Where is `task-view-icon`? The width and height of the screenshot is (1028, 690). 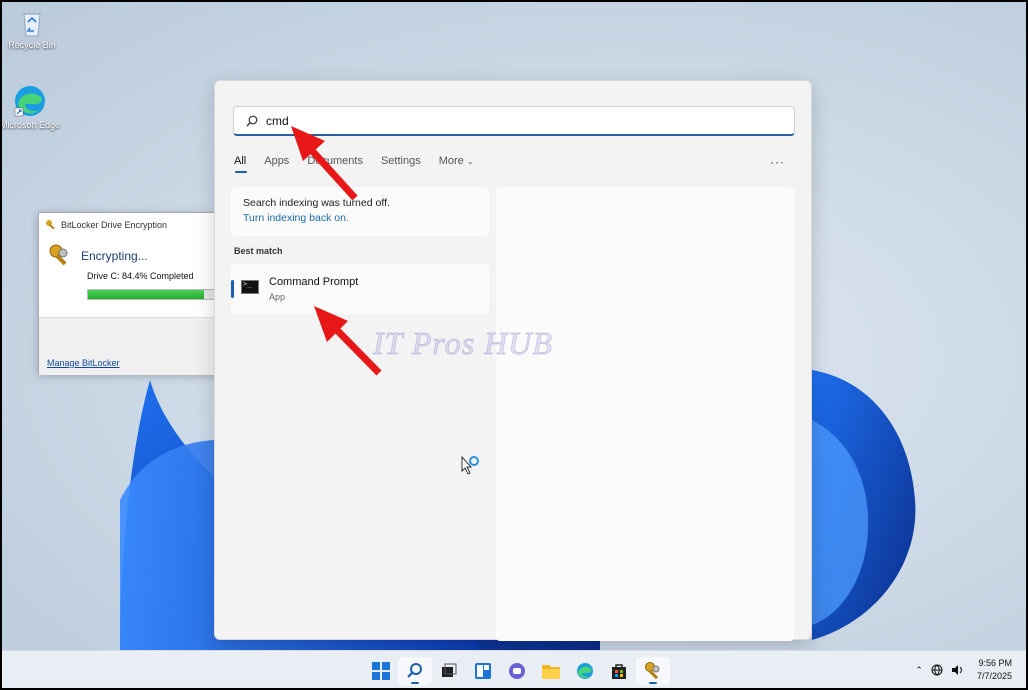 task-view-icon is located at coordinates (449, 670).